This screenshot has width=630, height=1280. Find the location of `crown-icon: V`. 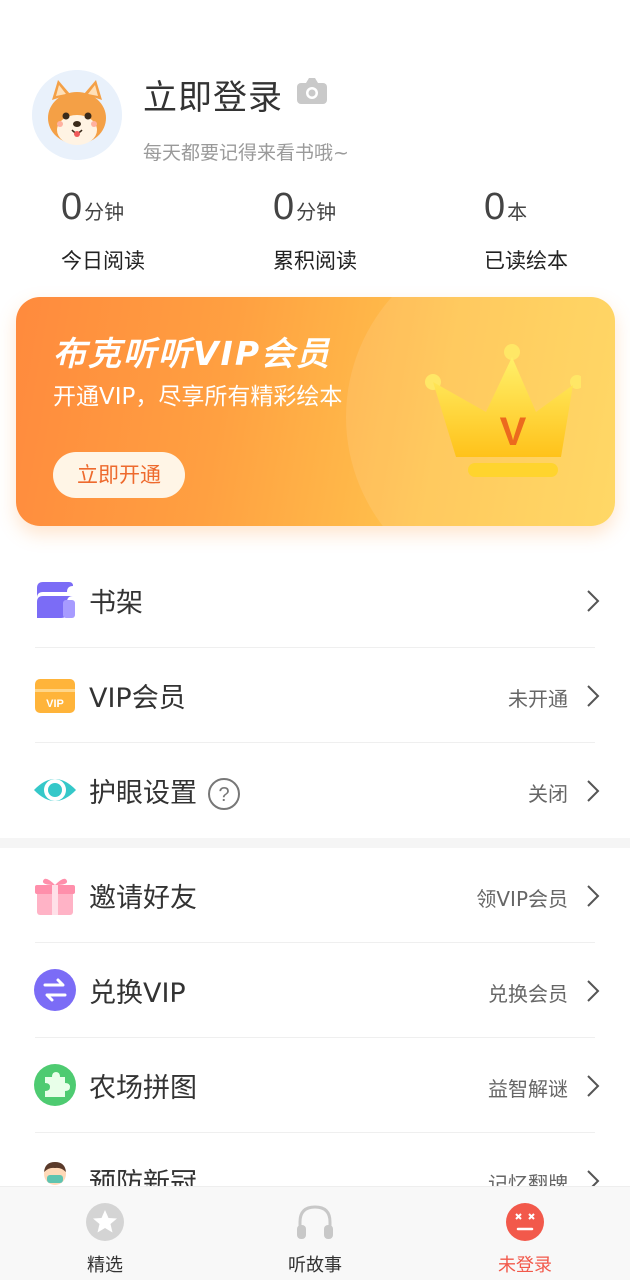

crown-icon: V is located at coordinates (503, 410).